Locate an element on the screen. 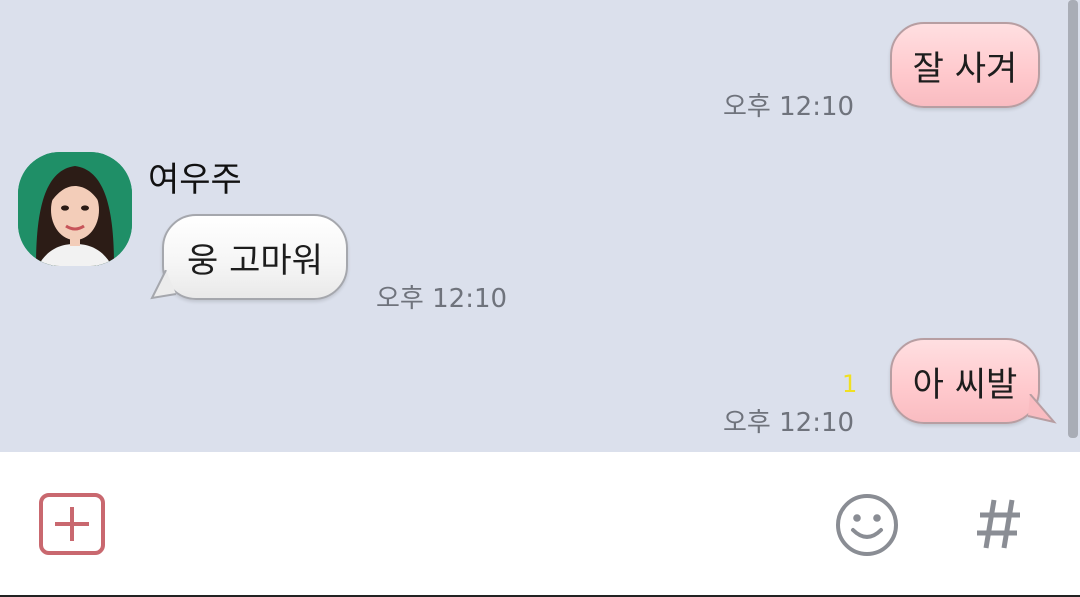  scrollbar is located at coordinates (1073, 219).